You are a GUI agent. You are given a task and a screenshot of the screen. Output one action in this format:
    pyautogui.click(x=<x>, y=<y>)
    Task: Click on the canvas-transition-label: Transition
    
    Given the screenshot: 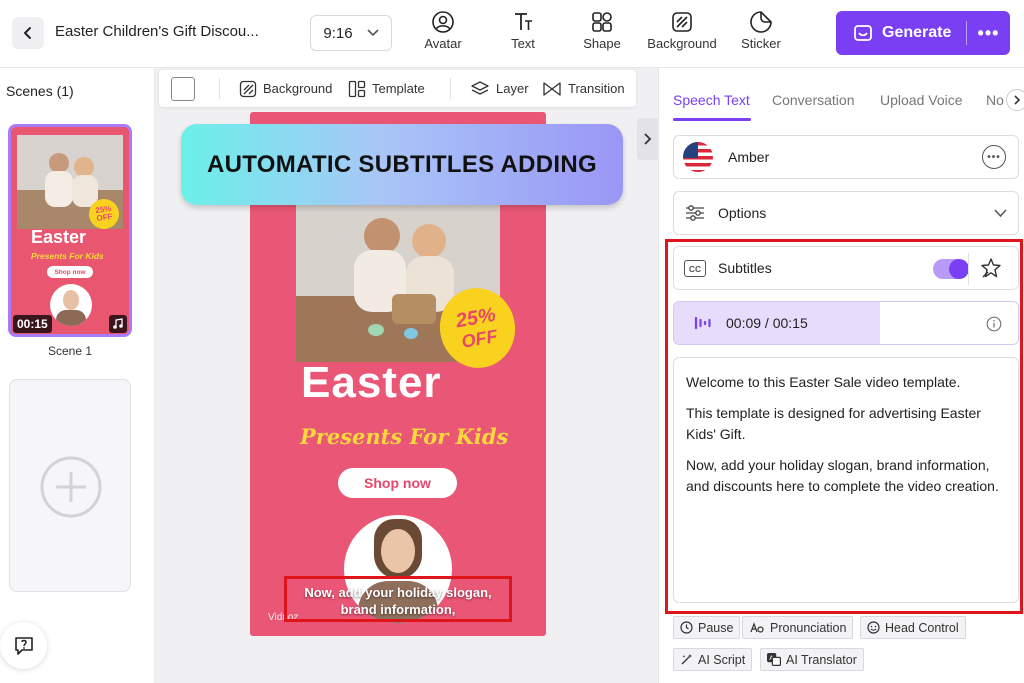 What is the action you would take?
    pyautogui.click(x=596, y=88)
    